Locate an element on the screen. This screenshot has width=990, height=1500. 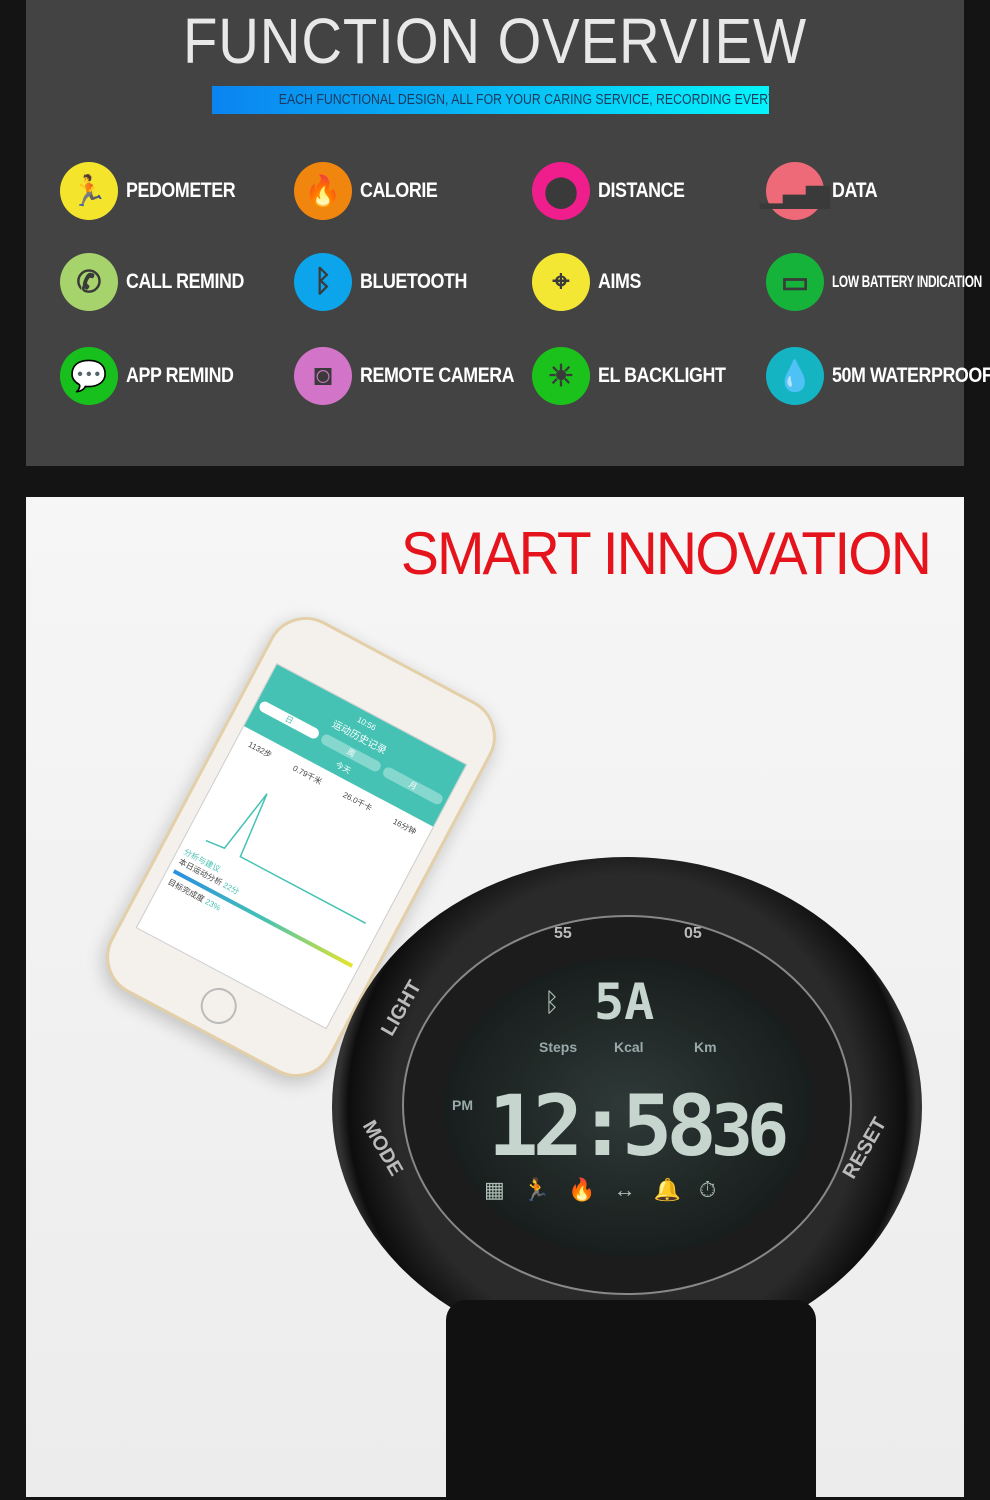
feature-el-backlight: ☀ EL BACKLIGHT is located at coordinates (640, 376).